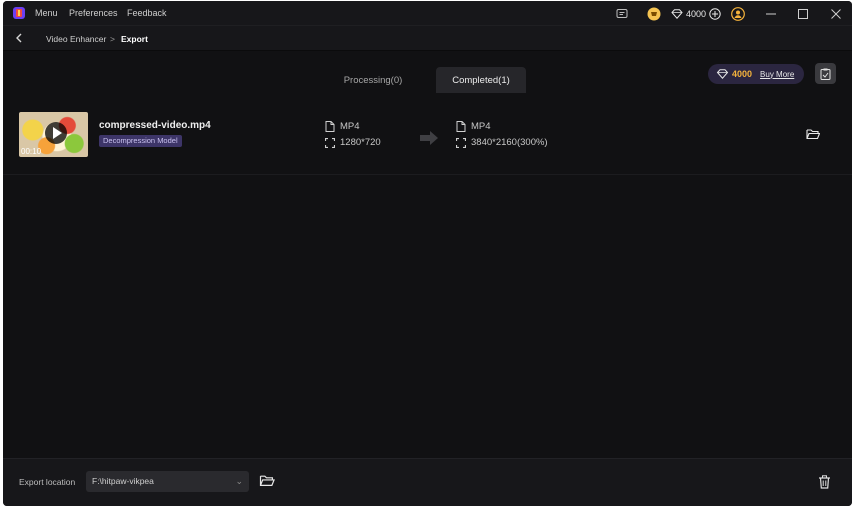 The width and height of the screenshot is (855, 509). What do you see at coordinates (19, 13) in the screenshot?
I see `app-logo-icon` at bounding box center [19, 13].